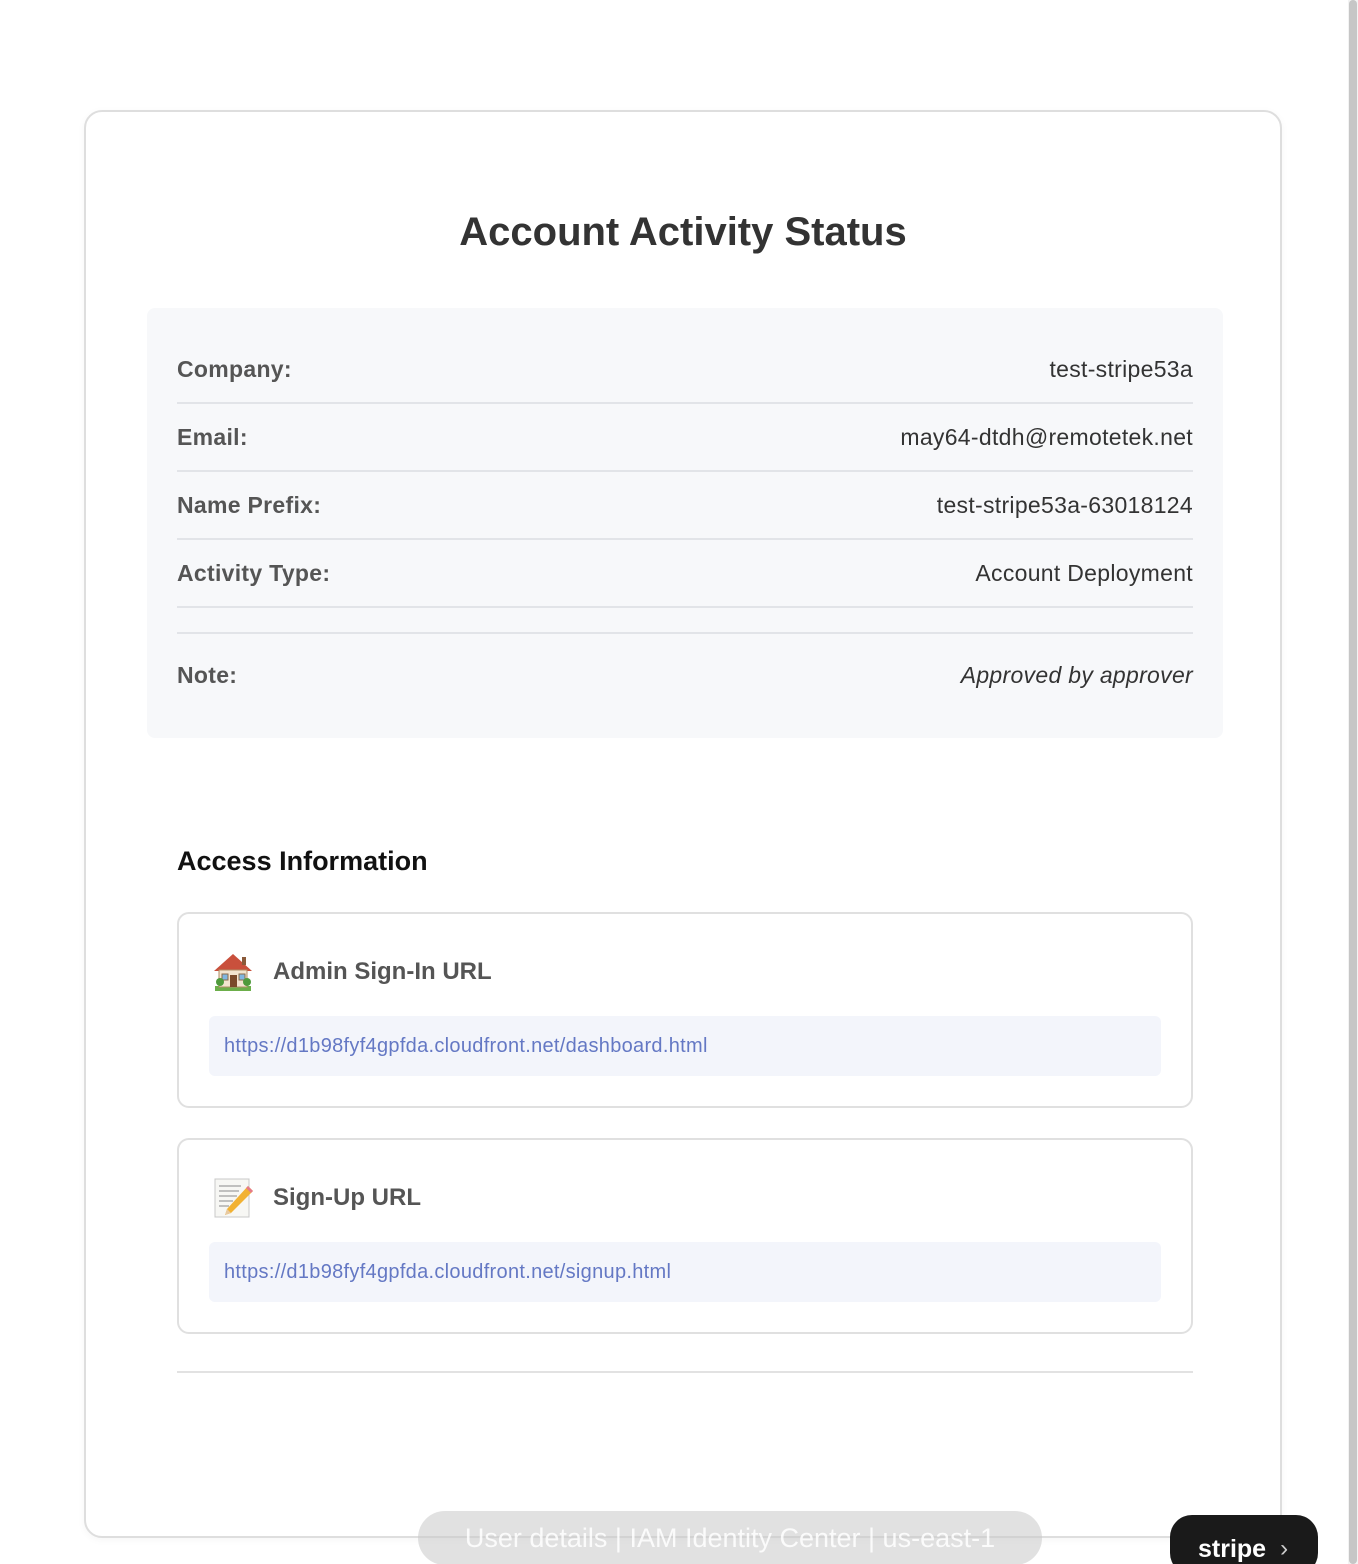  What do you see at coordinates (1084, 572) in the screenshot?
I see `detail-value: Account Deployment` at bounding box center [1084, 572].